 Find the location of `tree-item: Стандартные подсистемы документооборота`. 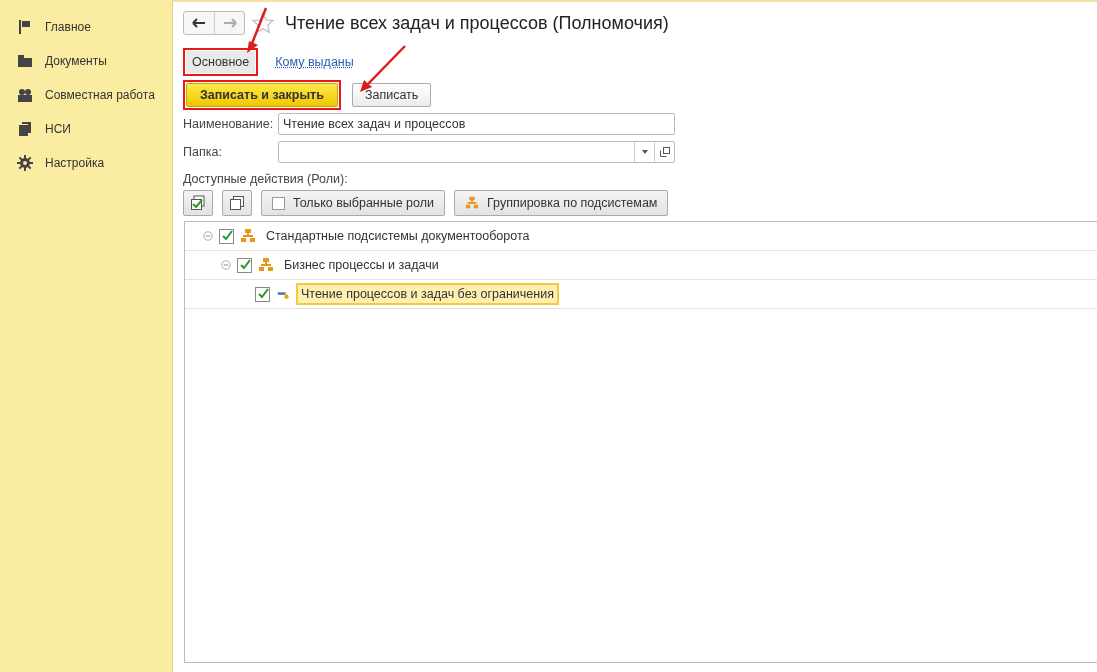

tree-item: Стандартные подсистемы документооборота is located at coordinates (398, 236).